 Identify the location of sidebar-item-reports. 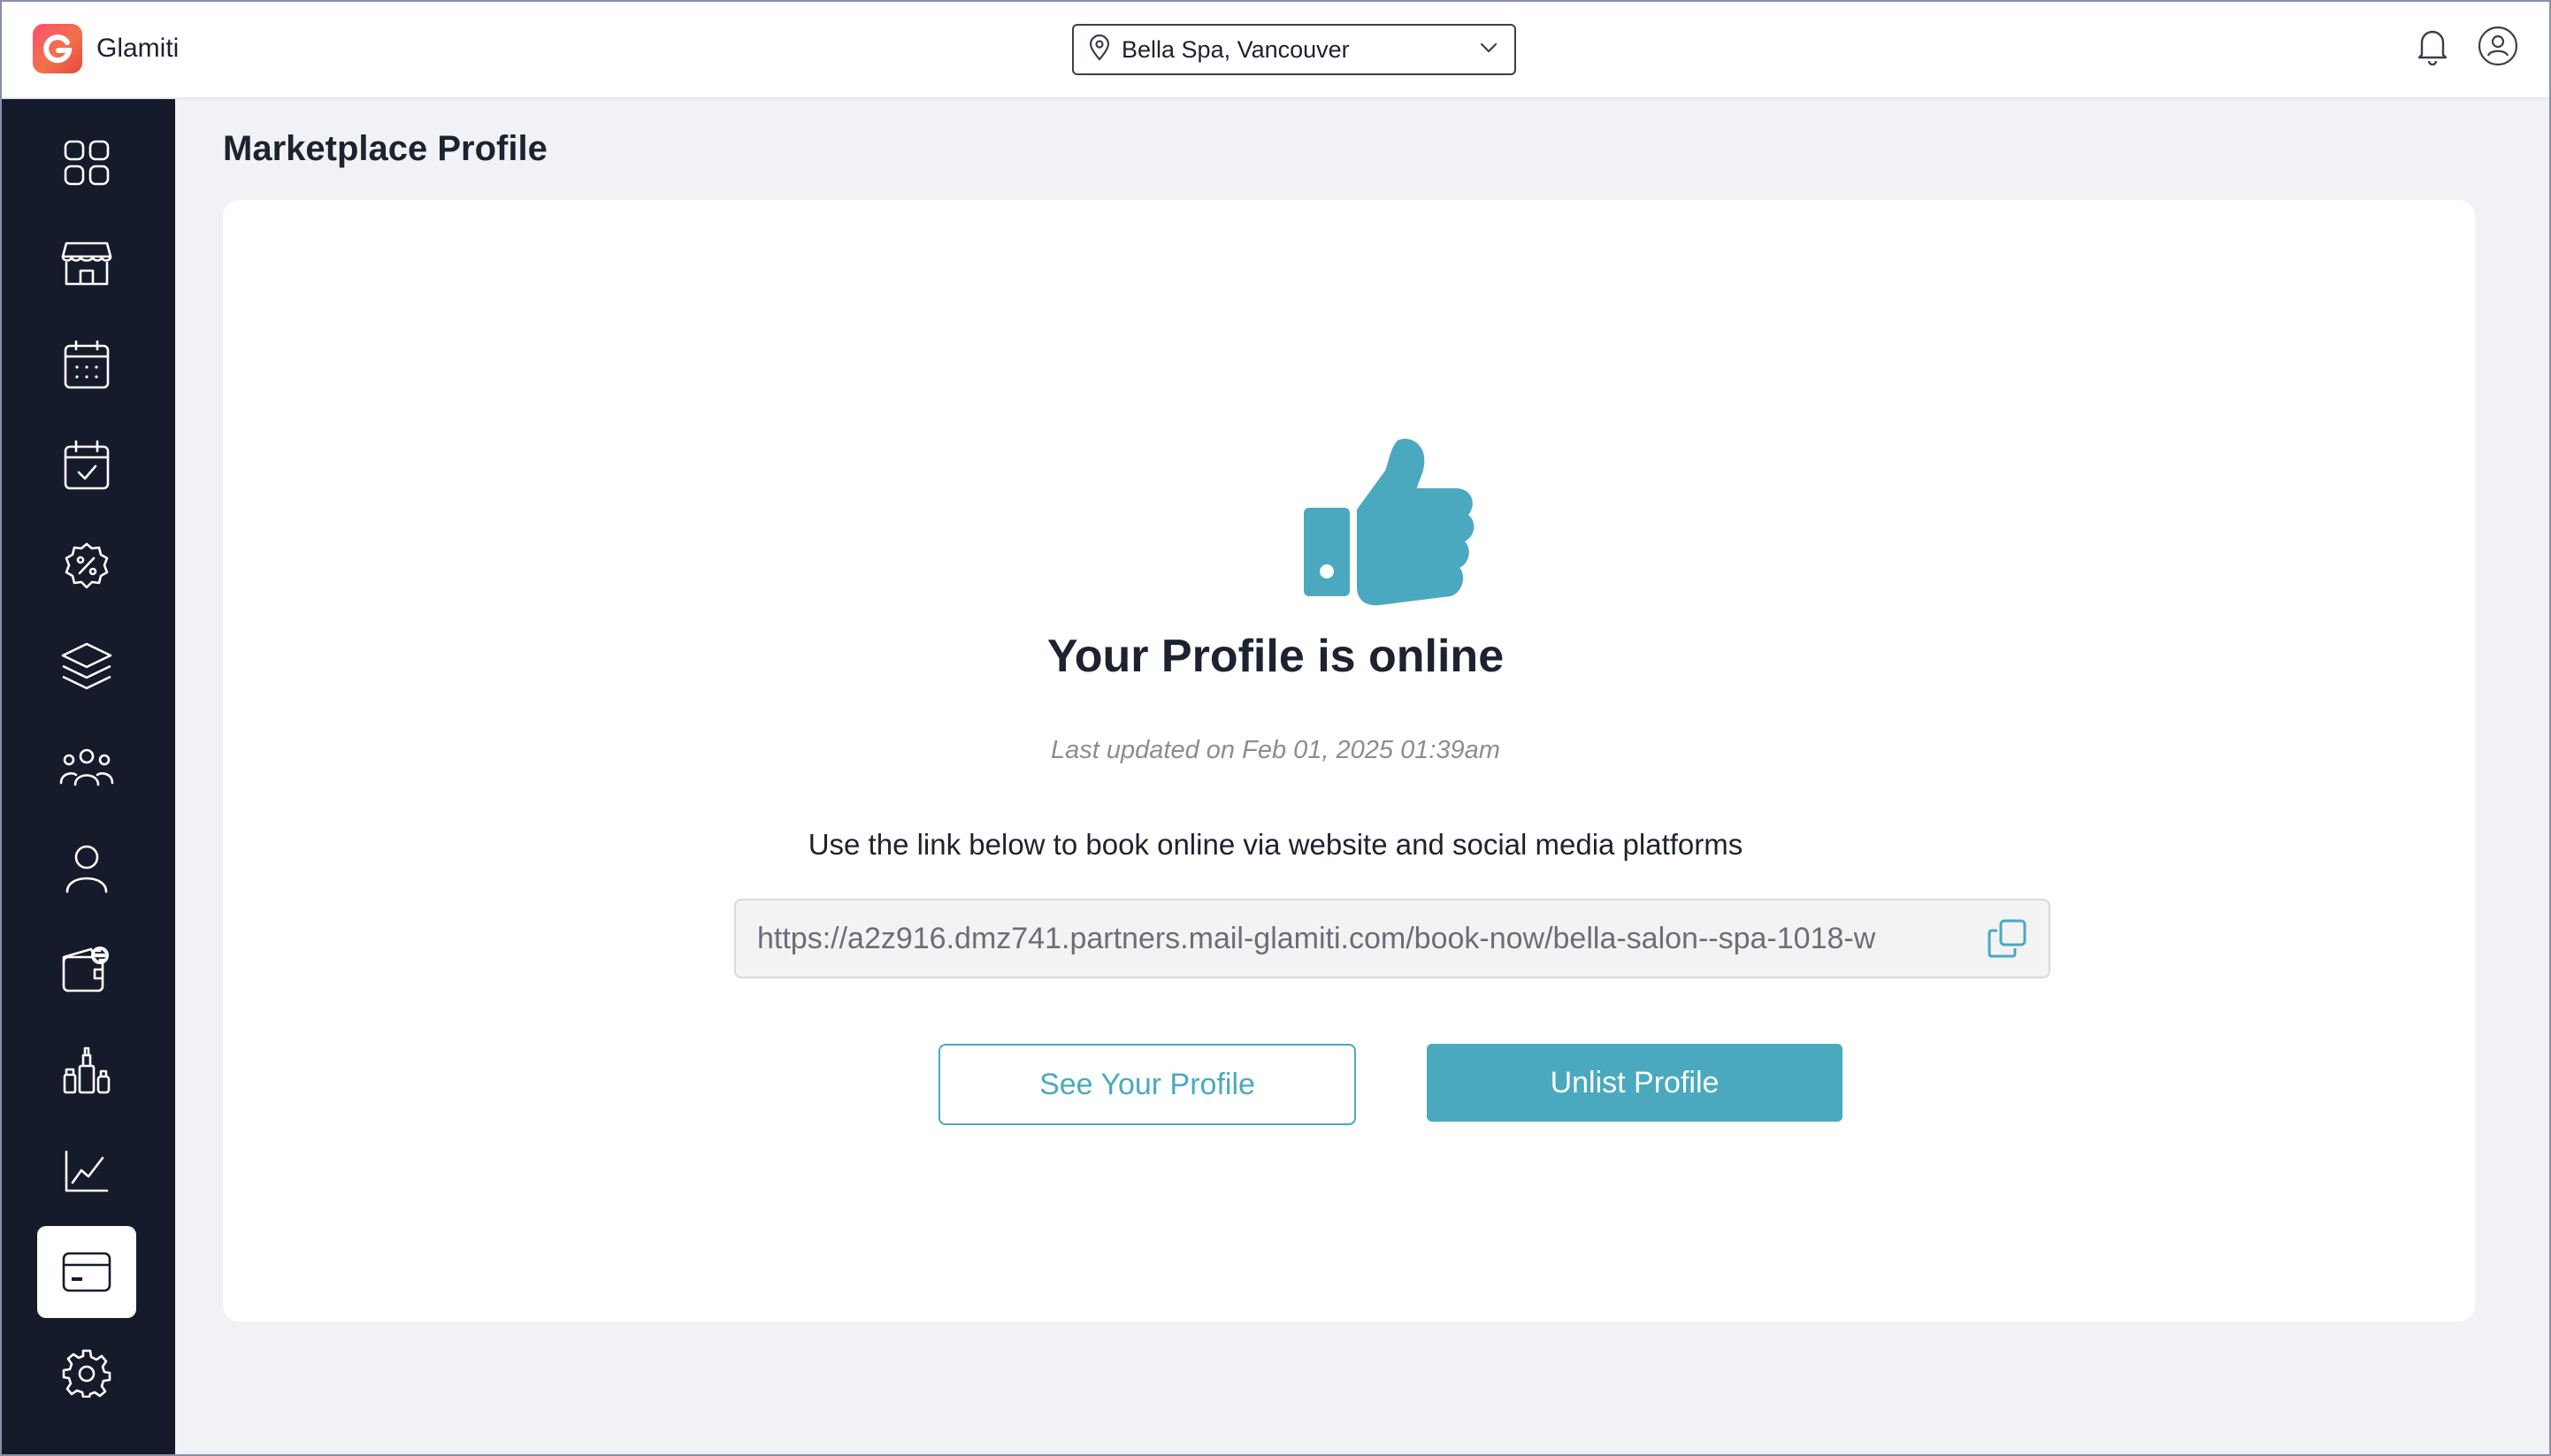
(86, 1171).